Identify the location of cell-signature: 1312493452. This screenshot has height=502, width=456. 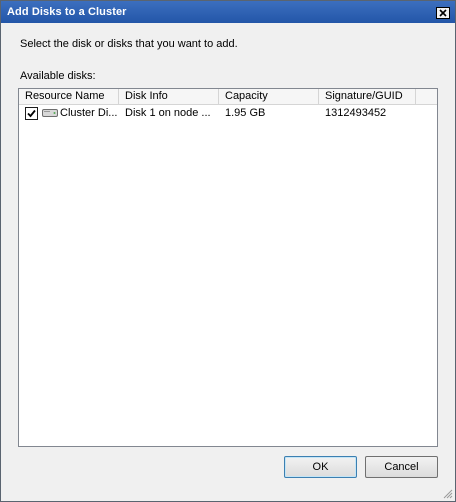
(356, 113).